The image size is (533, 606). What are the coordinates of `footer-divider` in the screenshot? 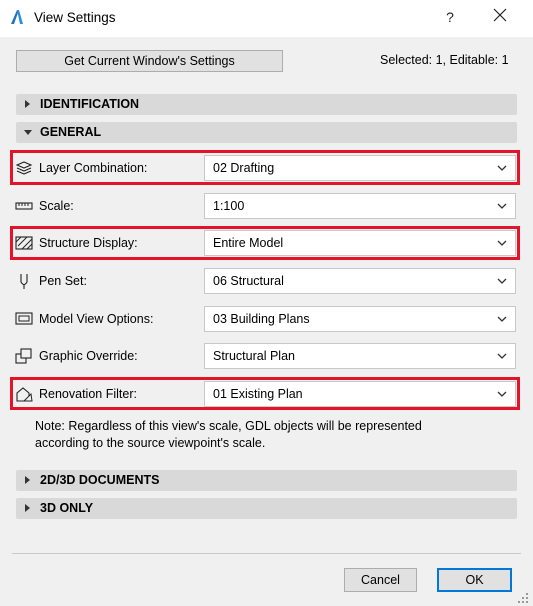 It's located at (266, 553).